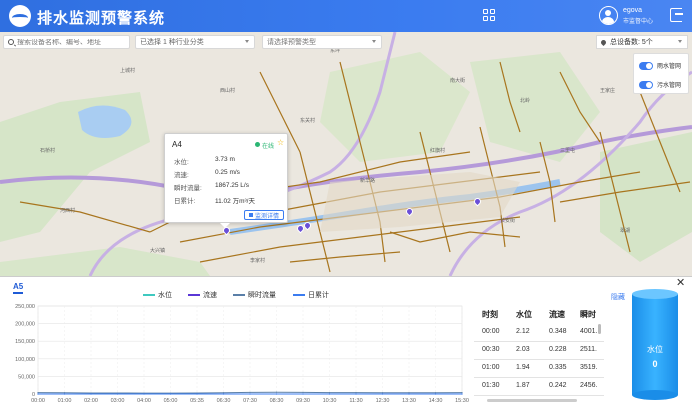 The height and width of the screenshot is (408, 692). I want to click on app-header: 排水监测预警系统 egova 市监督中心, so click(346, 16).